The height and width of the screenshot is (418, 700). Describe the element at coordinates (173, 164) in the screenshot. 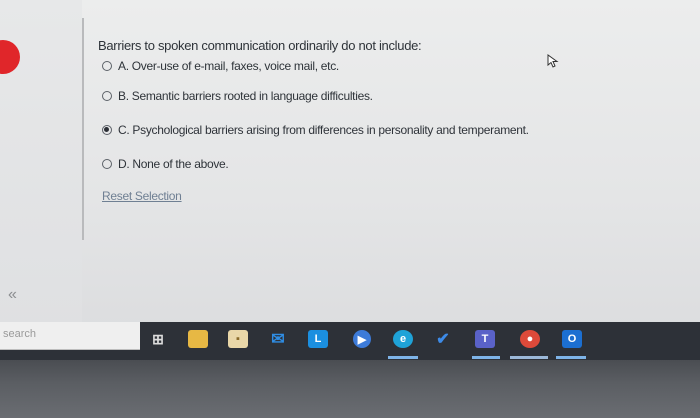

I see `option-d-label: D. None of the above.` at that location.